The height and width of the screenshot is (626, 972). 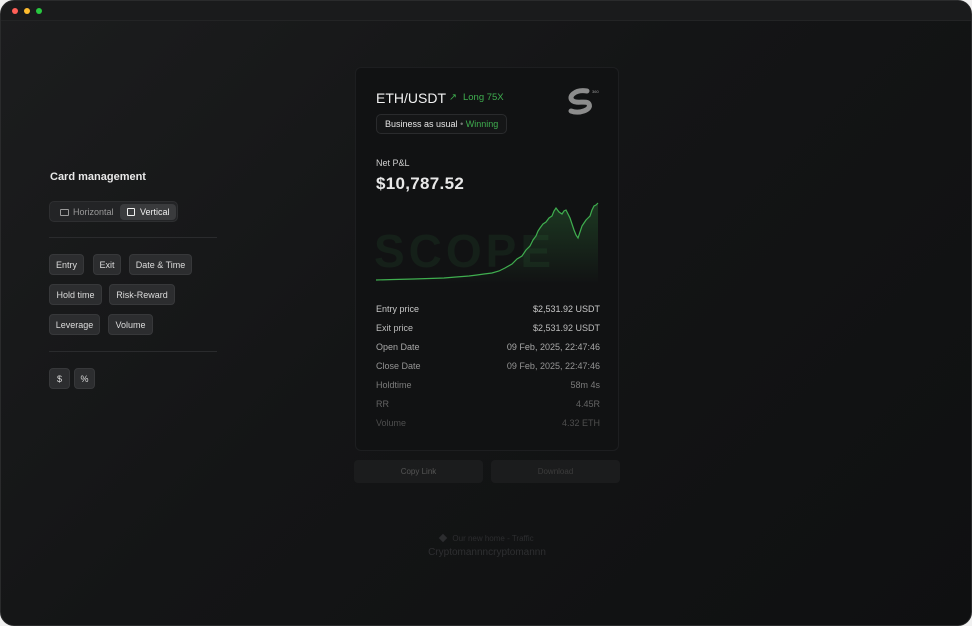 I want to click on stat-label: Holdtime, so click(x=394, y=385).